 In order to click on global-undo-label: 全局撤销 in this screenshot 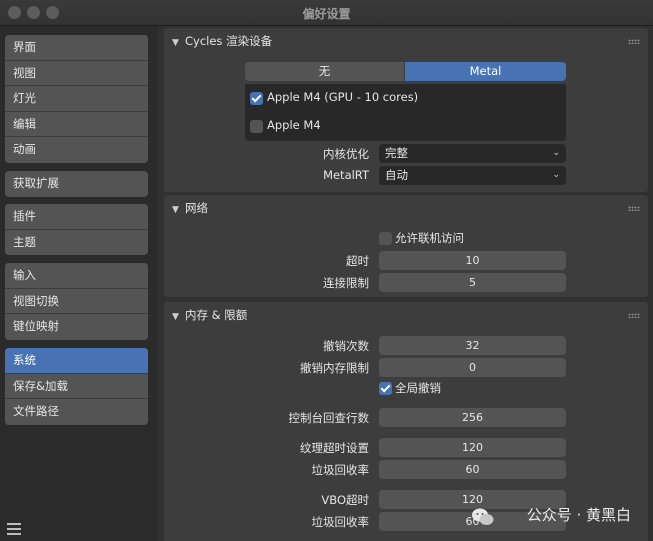, I will do `click(418, 388)`.